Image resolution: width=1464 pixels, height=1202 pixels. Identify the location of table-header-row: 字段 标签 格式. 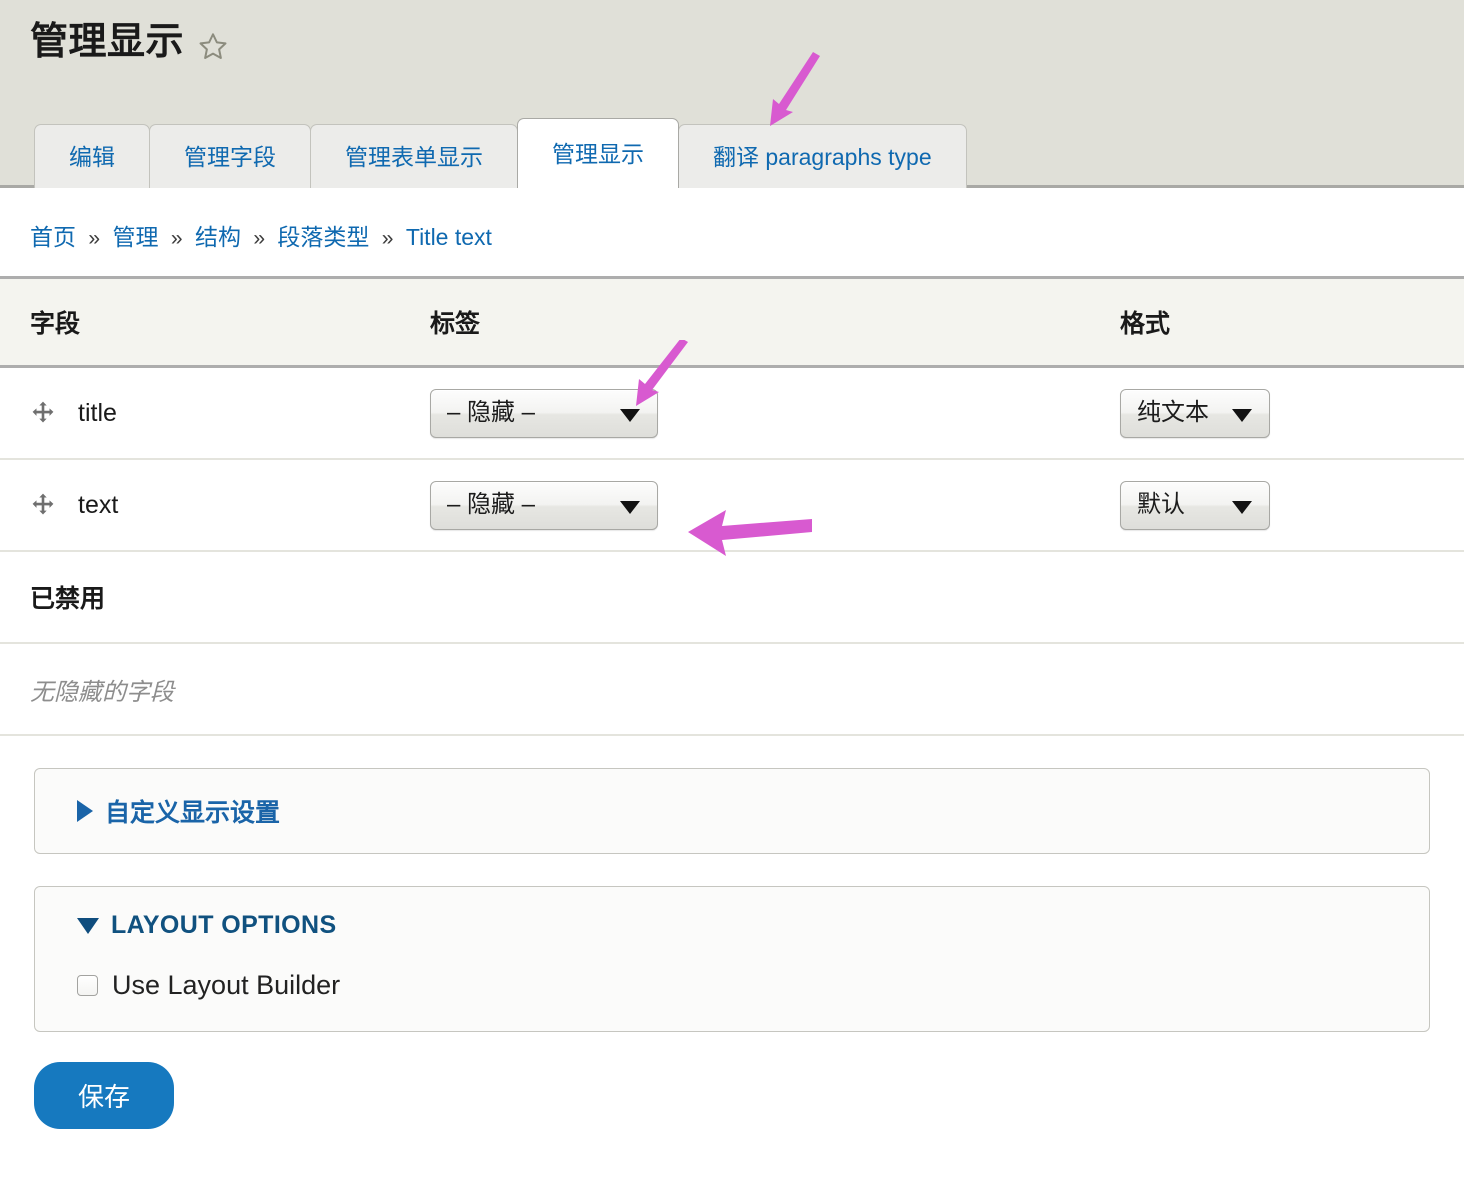
(732, 322).